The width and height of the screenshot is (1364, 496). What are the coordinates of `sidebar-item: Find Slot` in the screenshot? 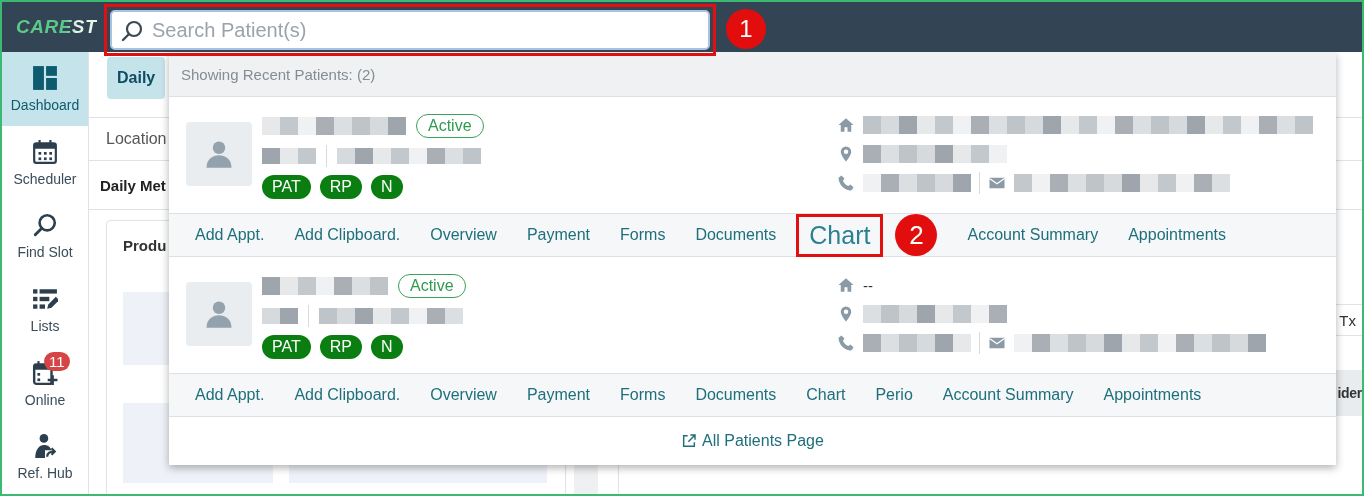 It's located at (45, 236).